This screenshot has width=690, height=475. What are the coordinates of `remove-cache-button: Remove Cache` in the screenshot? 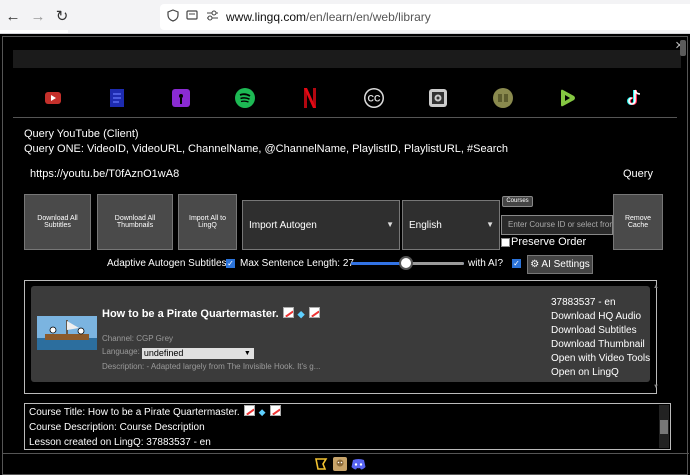 It's located at (638, 222).